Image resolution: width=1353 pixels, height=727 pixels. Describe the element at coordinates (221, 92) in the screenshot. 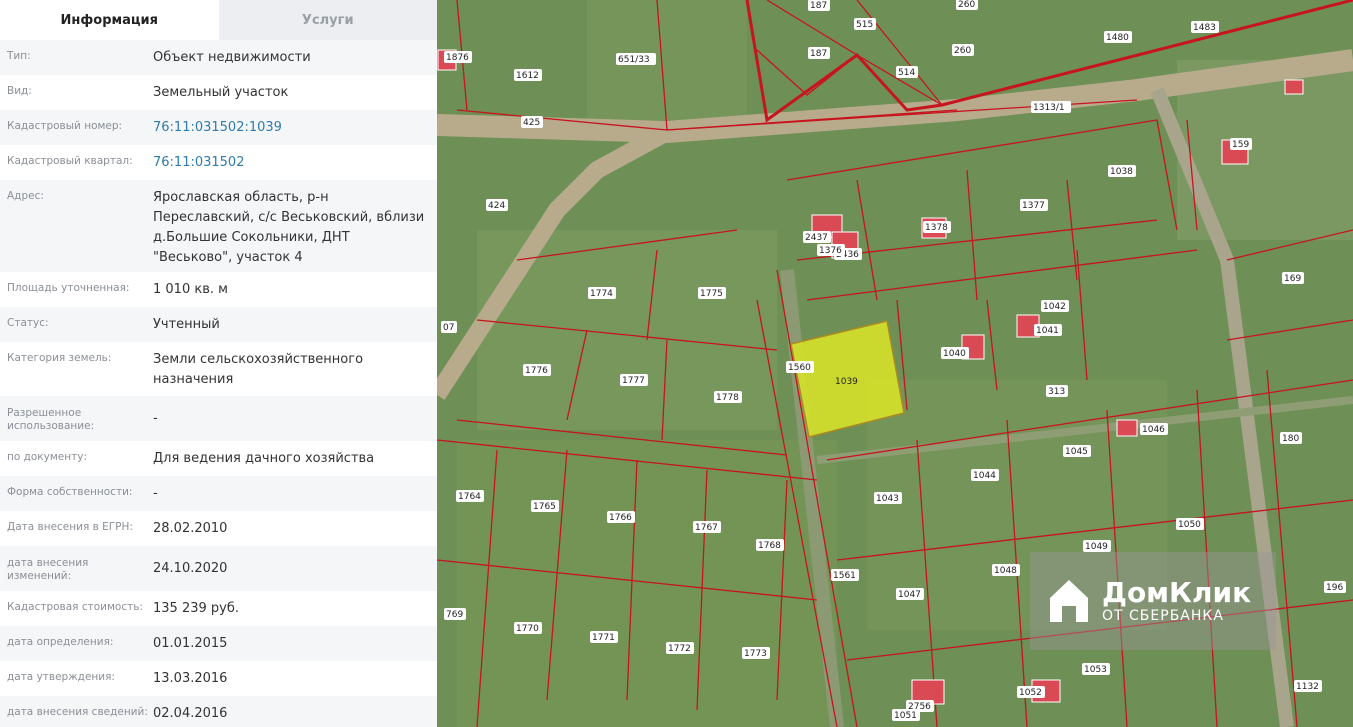

I see `detail-value: Земельный участок` at that location.